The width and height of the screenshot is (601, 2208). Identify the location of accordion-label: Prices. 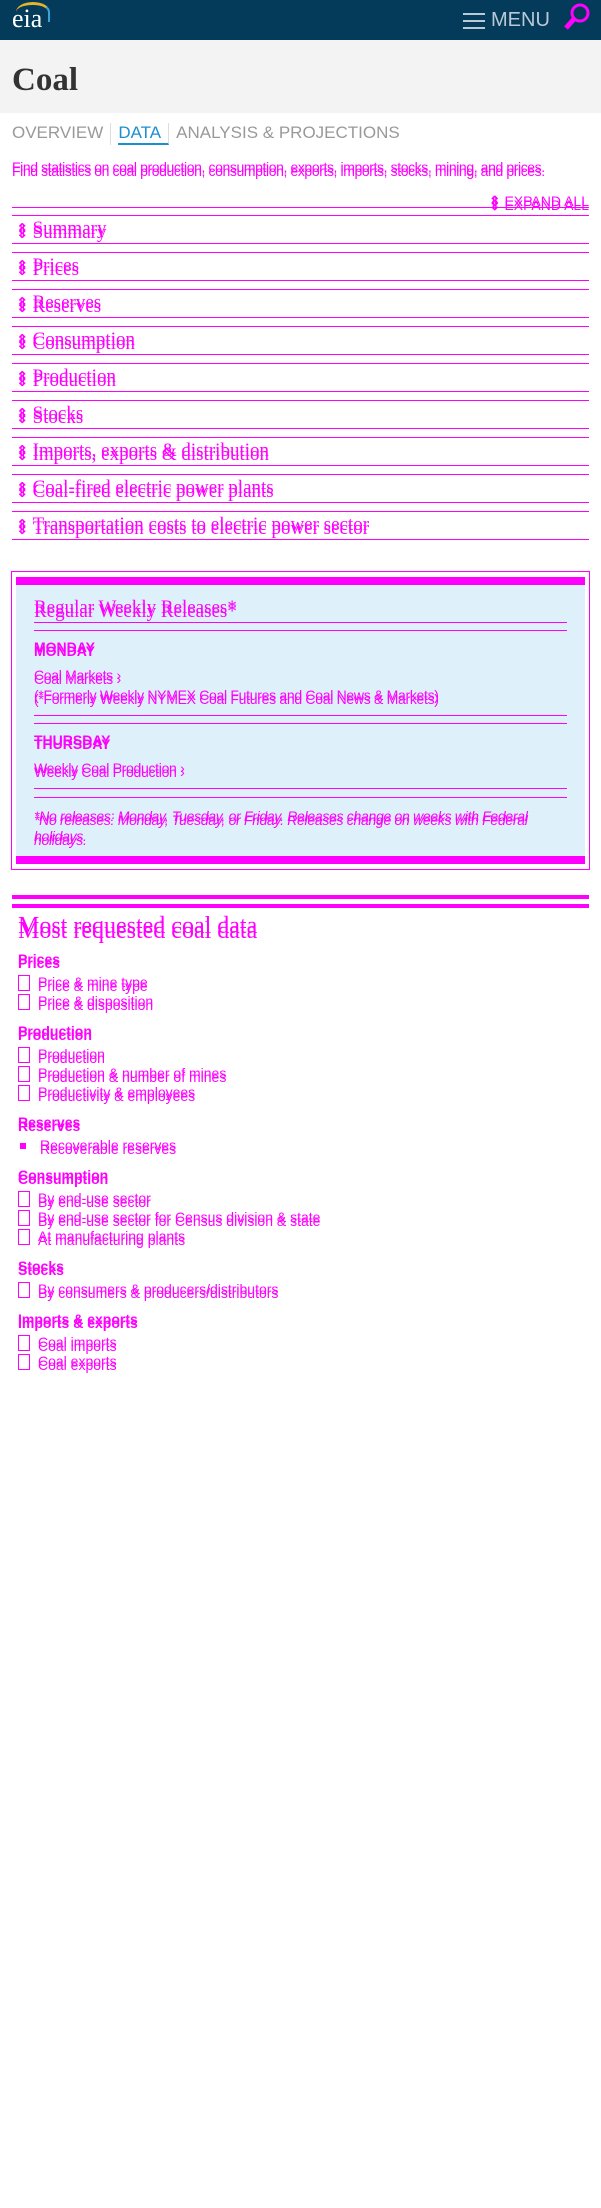
(56, 265).